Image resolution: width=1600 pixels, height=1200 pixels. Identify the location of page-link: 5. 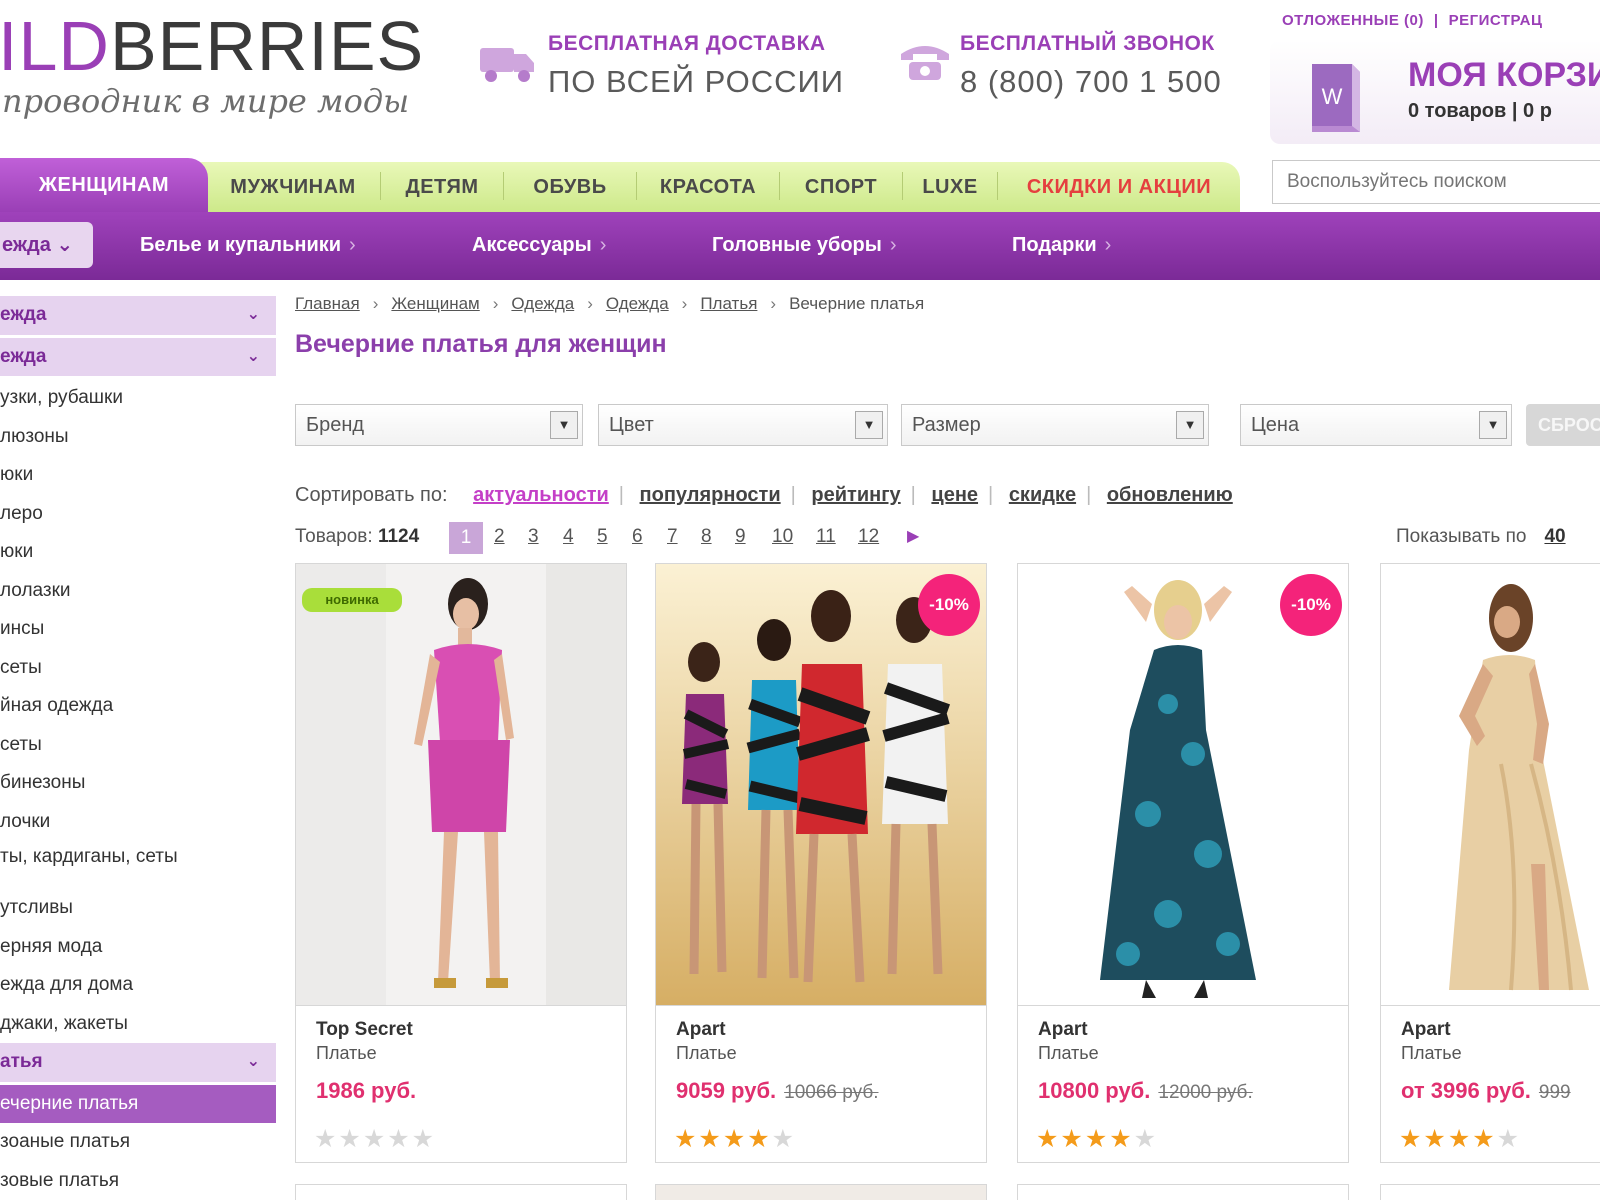
(602, 537).